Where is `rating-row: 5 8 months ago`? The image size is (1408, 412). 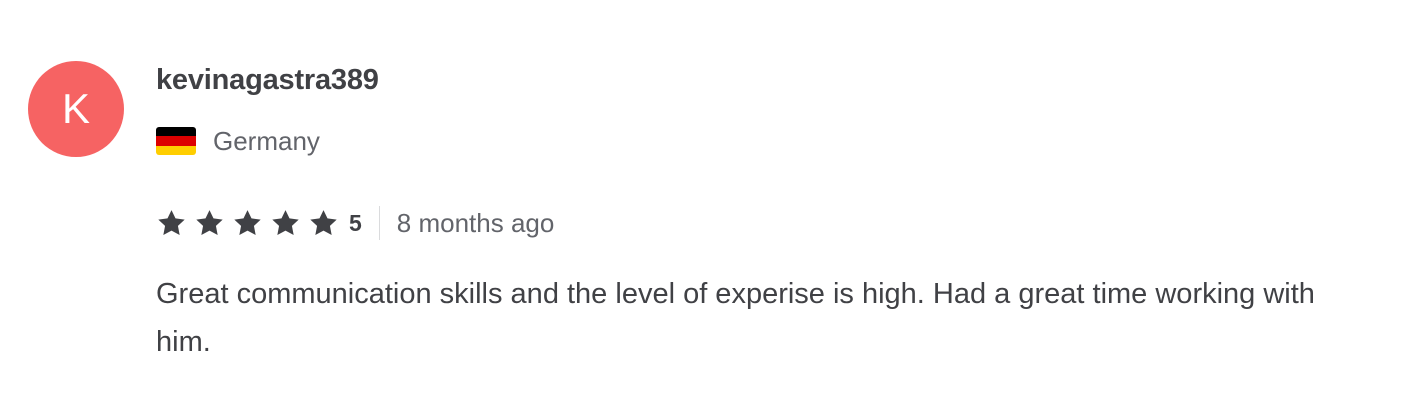
rating-row: 5 8 months ago is located at coordinates (355, 223).